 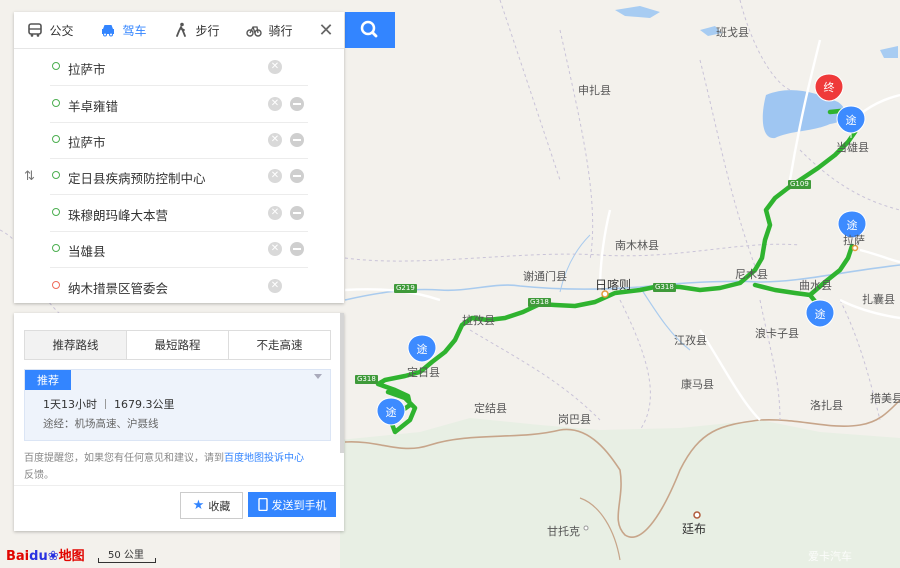 What do you see at coordinates (76, 345) in the screenshot?
I see `tab-recommended: 推荐路线` at bounding box center [76, 345].